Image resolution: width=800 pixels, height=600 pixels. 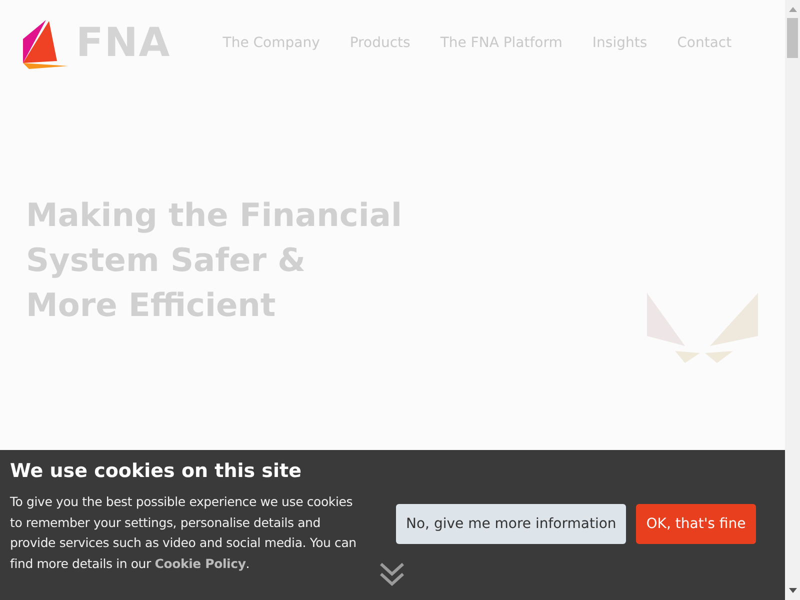 What do you see at coordinates (200, 563) in the screenshot?
I see `cookie-policy-link: Cookie Policy` at bounding box center [200, 563].